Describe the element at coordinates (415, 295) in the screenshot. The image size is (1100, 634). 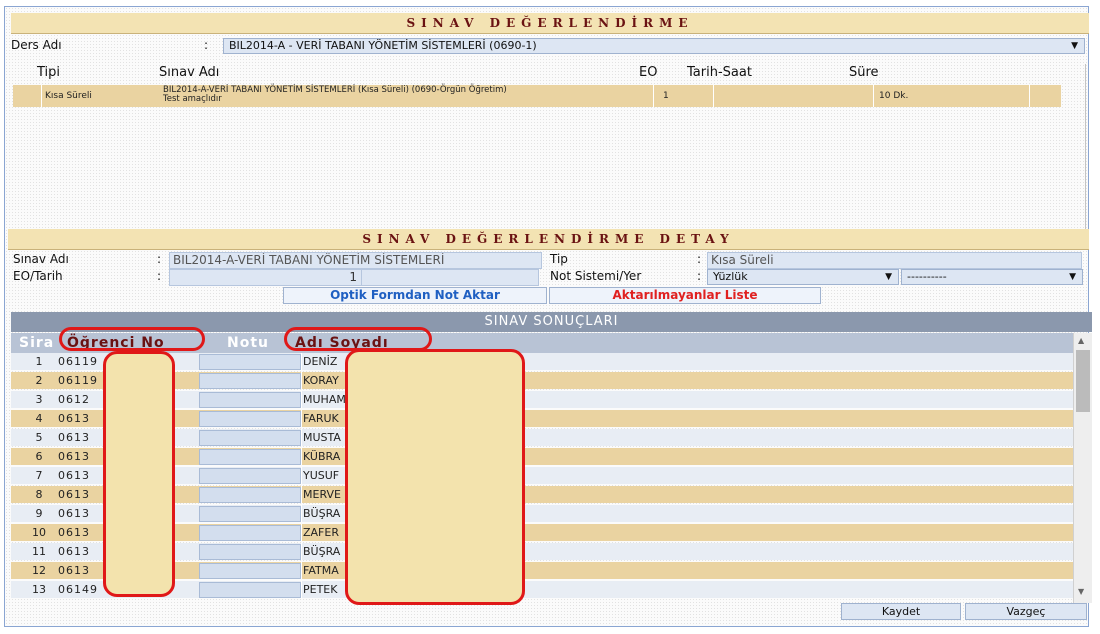
I see `optik-import-button: Optik Formdan Not Aktar` at that location.